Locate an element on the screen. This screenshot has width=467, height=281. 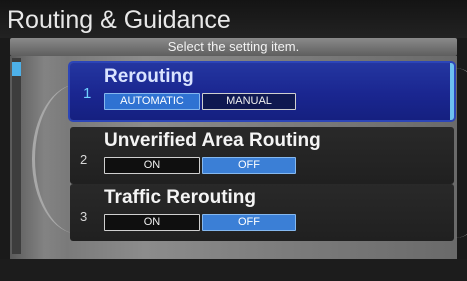
option-manual: MANUAL is located at coordinates (249, 101).